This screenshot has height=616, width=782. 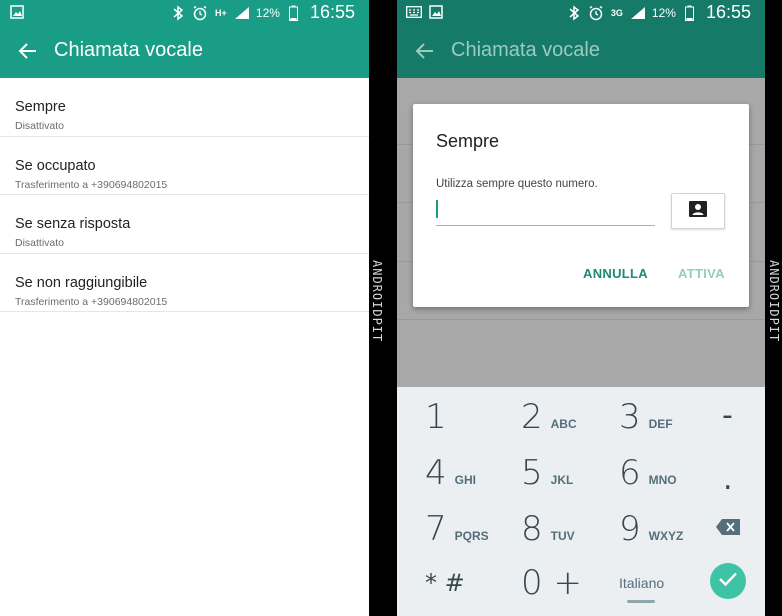 I want to click on item-title: Se non raggiungibile, so click(x=81, y=282).